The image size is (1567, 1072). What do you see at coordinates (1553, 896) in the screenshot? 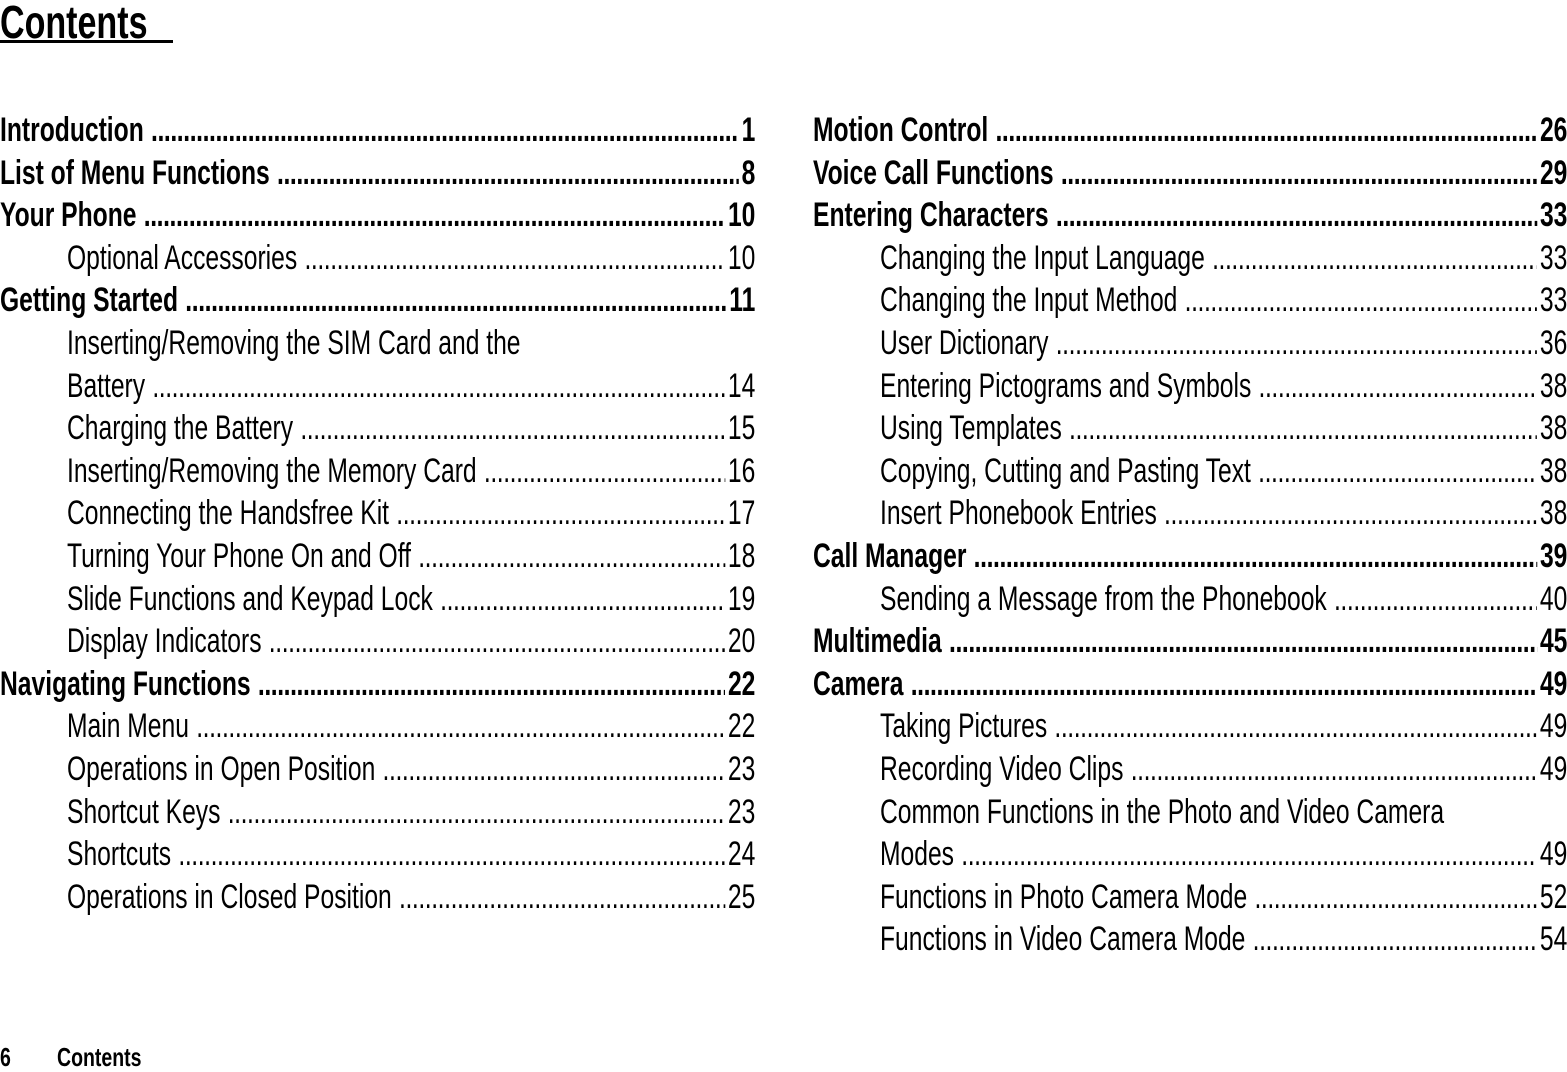
I see `toc-entry-page-number: 52` at bounding box center [1553, 896].